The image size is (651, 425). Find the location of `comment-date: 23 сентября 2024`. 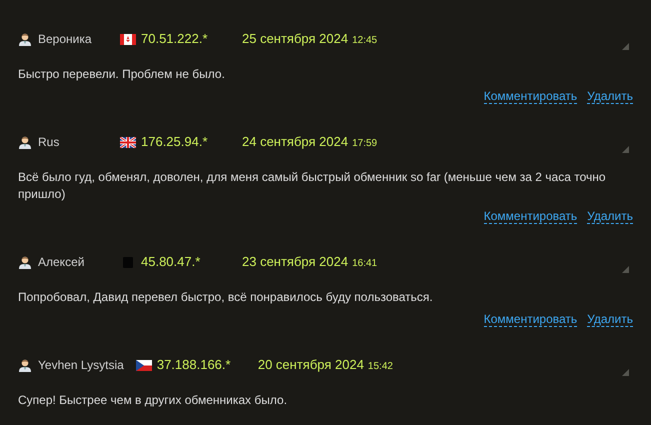

comment-date: 23 сентября 2024 is located at coordinates (295, 262).